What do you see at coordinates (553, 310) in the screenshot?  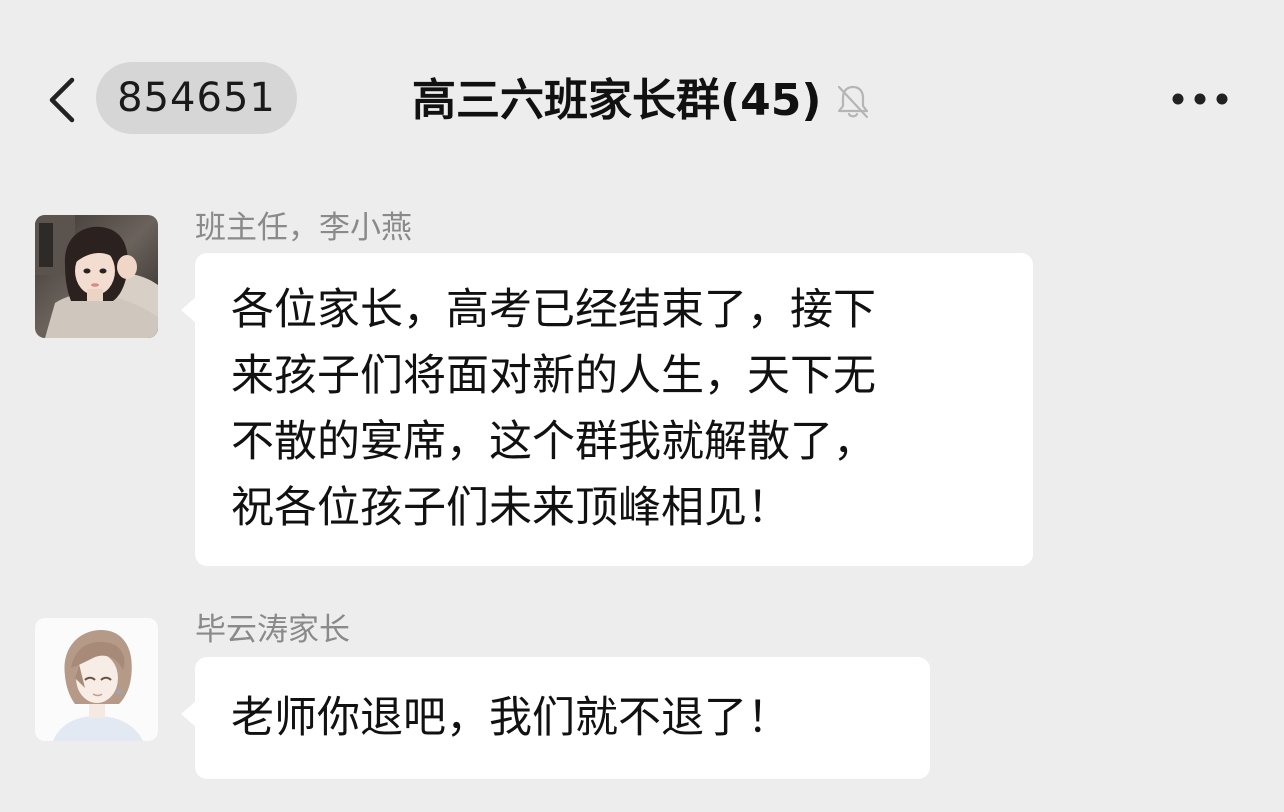 I see `message-text-line: 各位家长，高考已经结束了，接下` at bounding box center [553, 310].